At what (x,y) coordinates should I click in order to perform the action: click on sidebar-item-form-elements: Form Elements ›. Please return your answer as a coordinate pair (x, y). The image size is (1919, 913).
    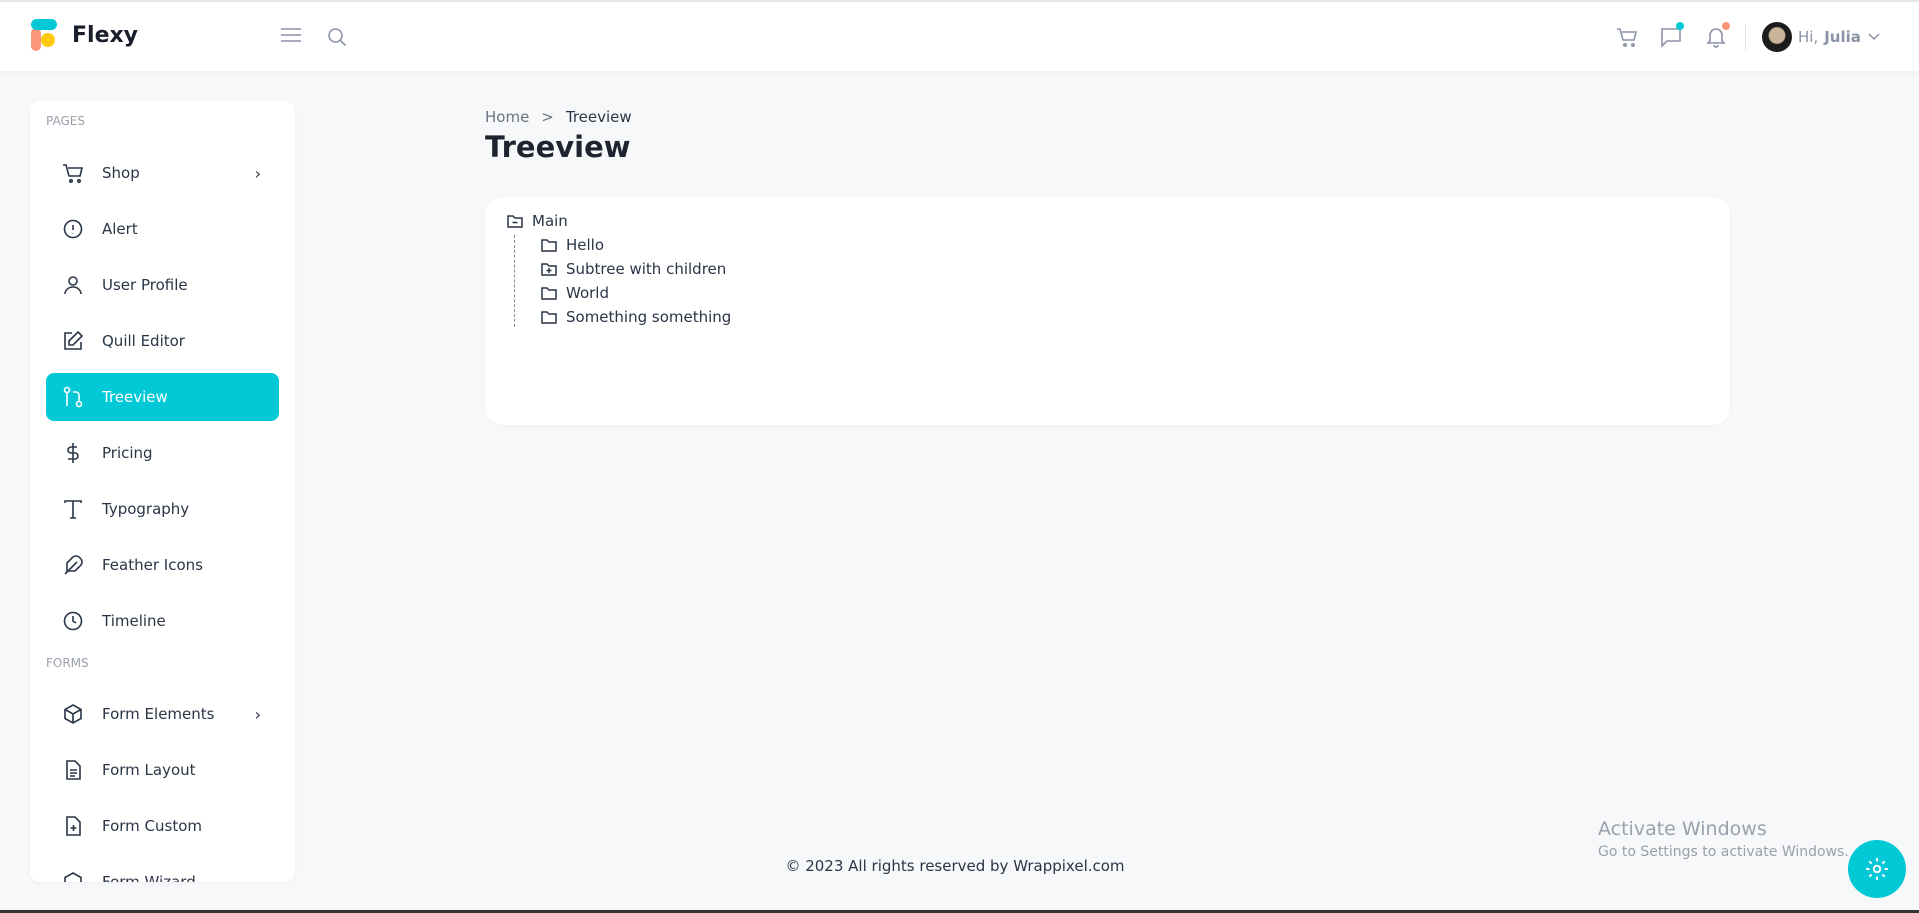
    Looking at the image, I should click on (162, 714).